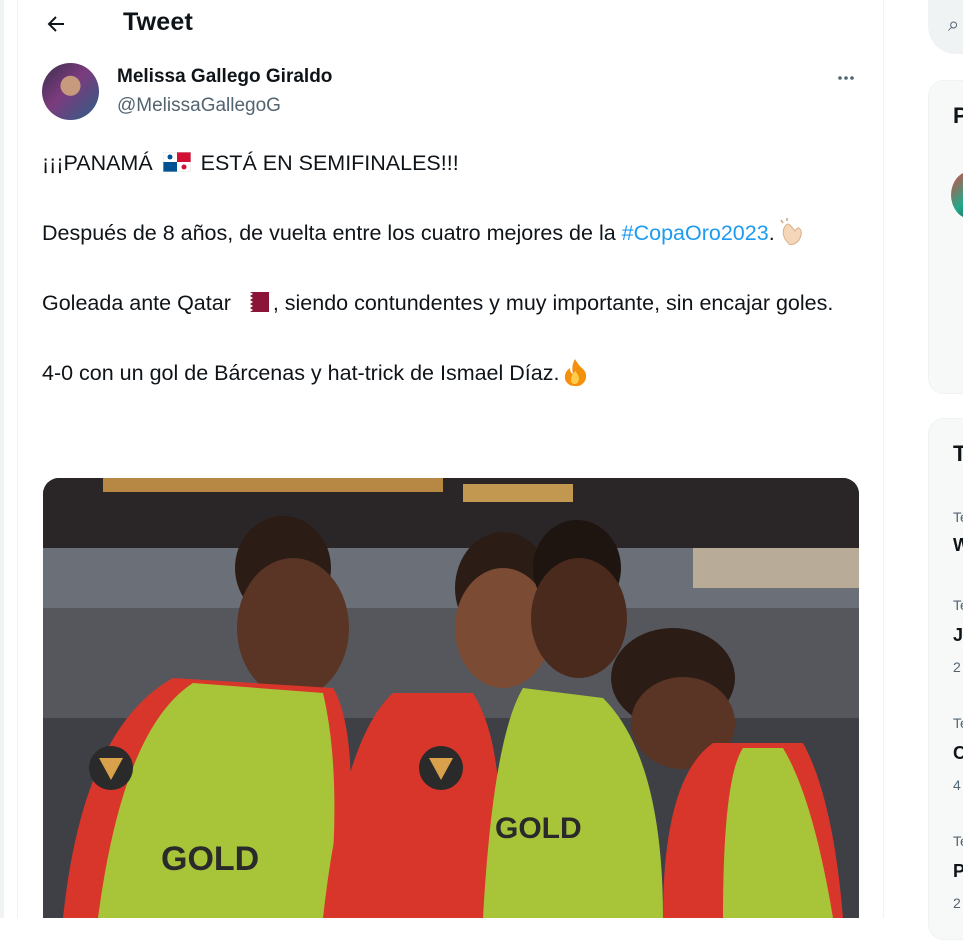  What do you see at coordinates (958, 871) in the screenshot?
I see `trend-title: P` at bounding box center [958, 871].